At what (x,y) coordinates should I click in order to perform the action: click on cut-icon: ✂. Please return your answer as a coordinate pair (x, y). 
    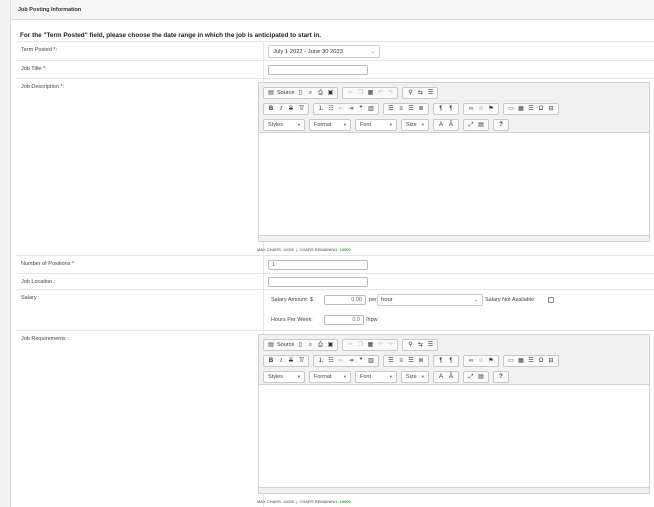
    Looking at the image, I should click on (350, 93).